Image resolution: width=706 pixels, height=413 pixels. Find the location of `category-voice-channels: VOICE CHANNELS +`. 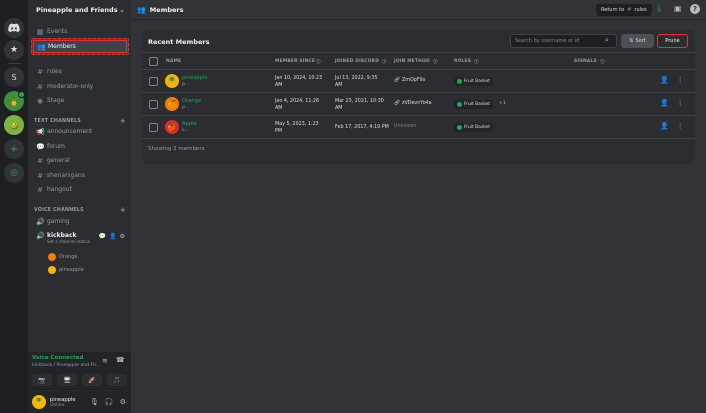

category-voice-channels: VOICE CHANNELS + is located at coordinates (80, 210).